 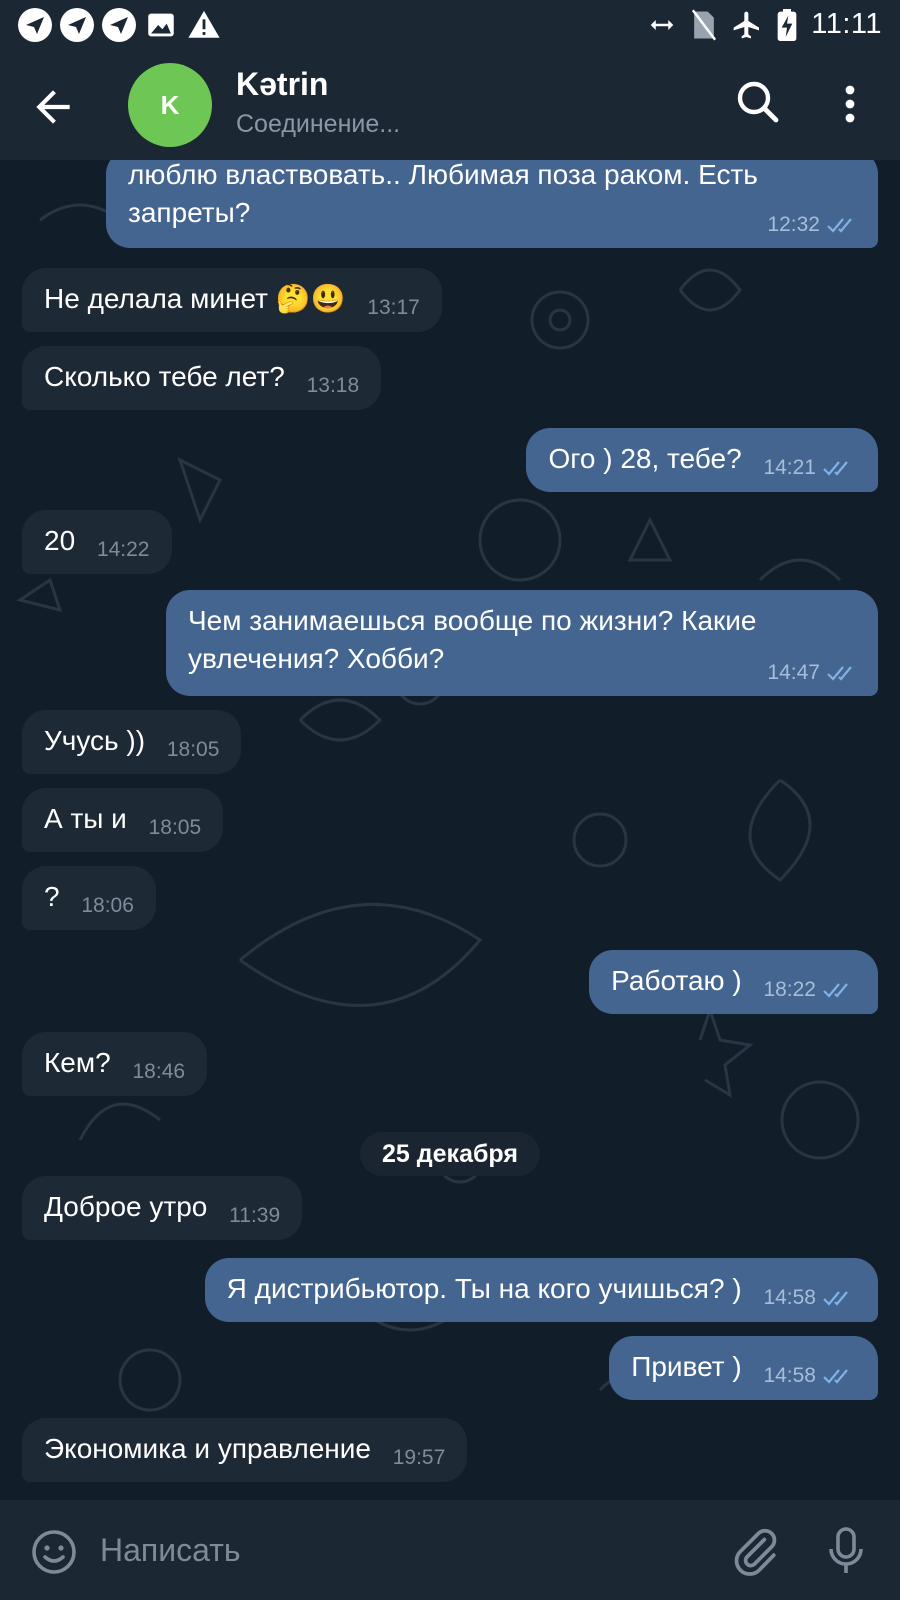 I want to click on message-bubble-incoming: А ты и 18:05, so click(x=123, y=820).